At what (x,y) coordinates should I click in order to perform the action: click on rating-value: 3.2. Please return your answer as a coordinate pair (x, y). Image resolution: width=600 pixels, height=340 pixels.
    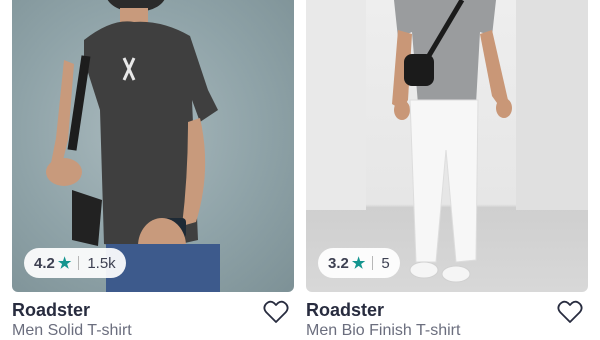
    Looking at the image, I should click on (338, 263).